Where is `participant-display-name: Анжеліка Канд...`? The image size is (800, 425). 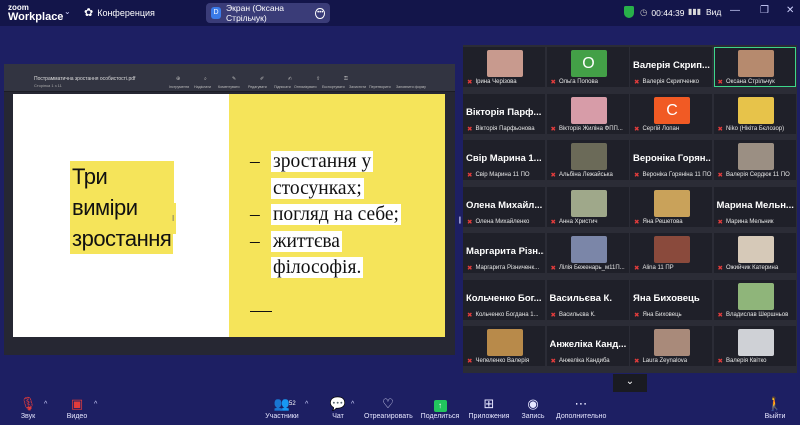
participant-display-name: Анжеліка Канд... is located at coordinates (588, 344).